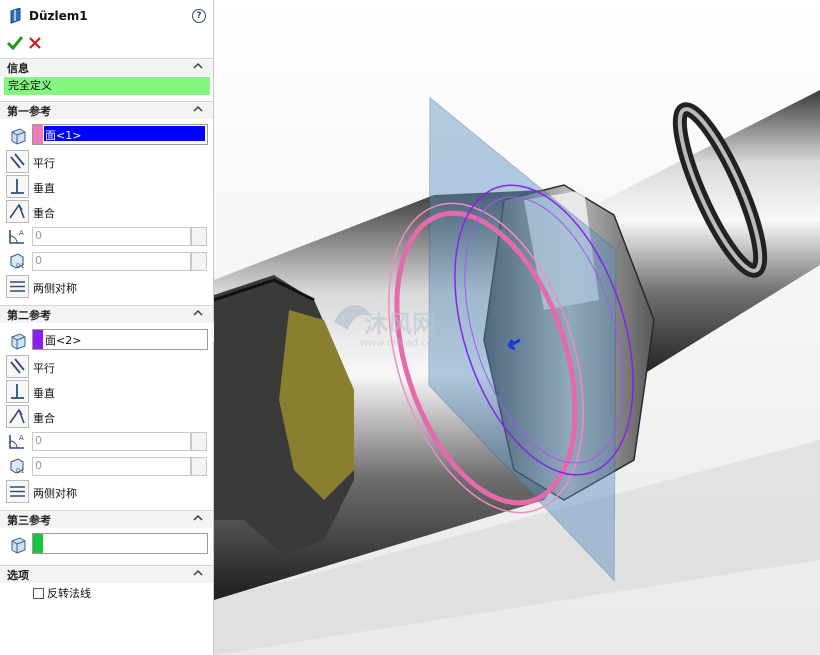 The width and height of the screenshot is (820, 655). I want to click on flip-normal-label: 反转法线, so click(69, 593).